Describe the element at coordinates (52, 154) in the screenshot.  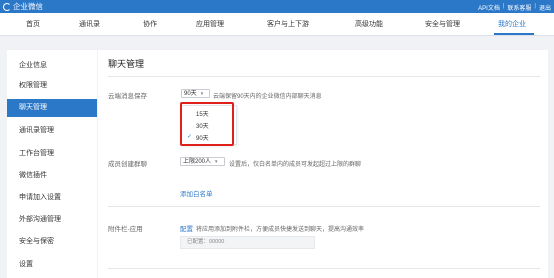
I see `sidebar-item-workbench: 工作台管理` at that location.